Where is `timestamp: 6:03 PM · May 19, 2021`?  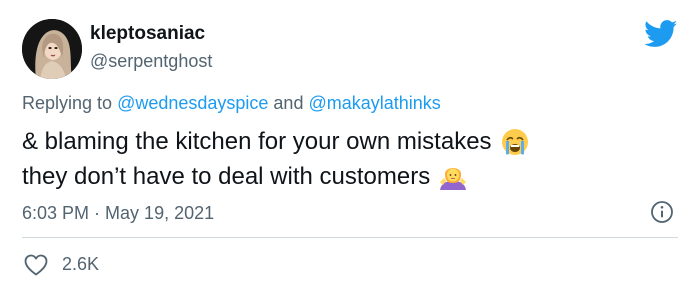 timestamp: 6:03 PM · May 19, 2021 is located at coordinates (118, 213).